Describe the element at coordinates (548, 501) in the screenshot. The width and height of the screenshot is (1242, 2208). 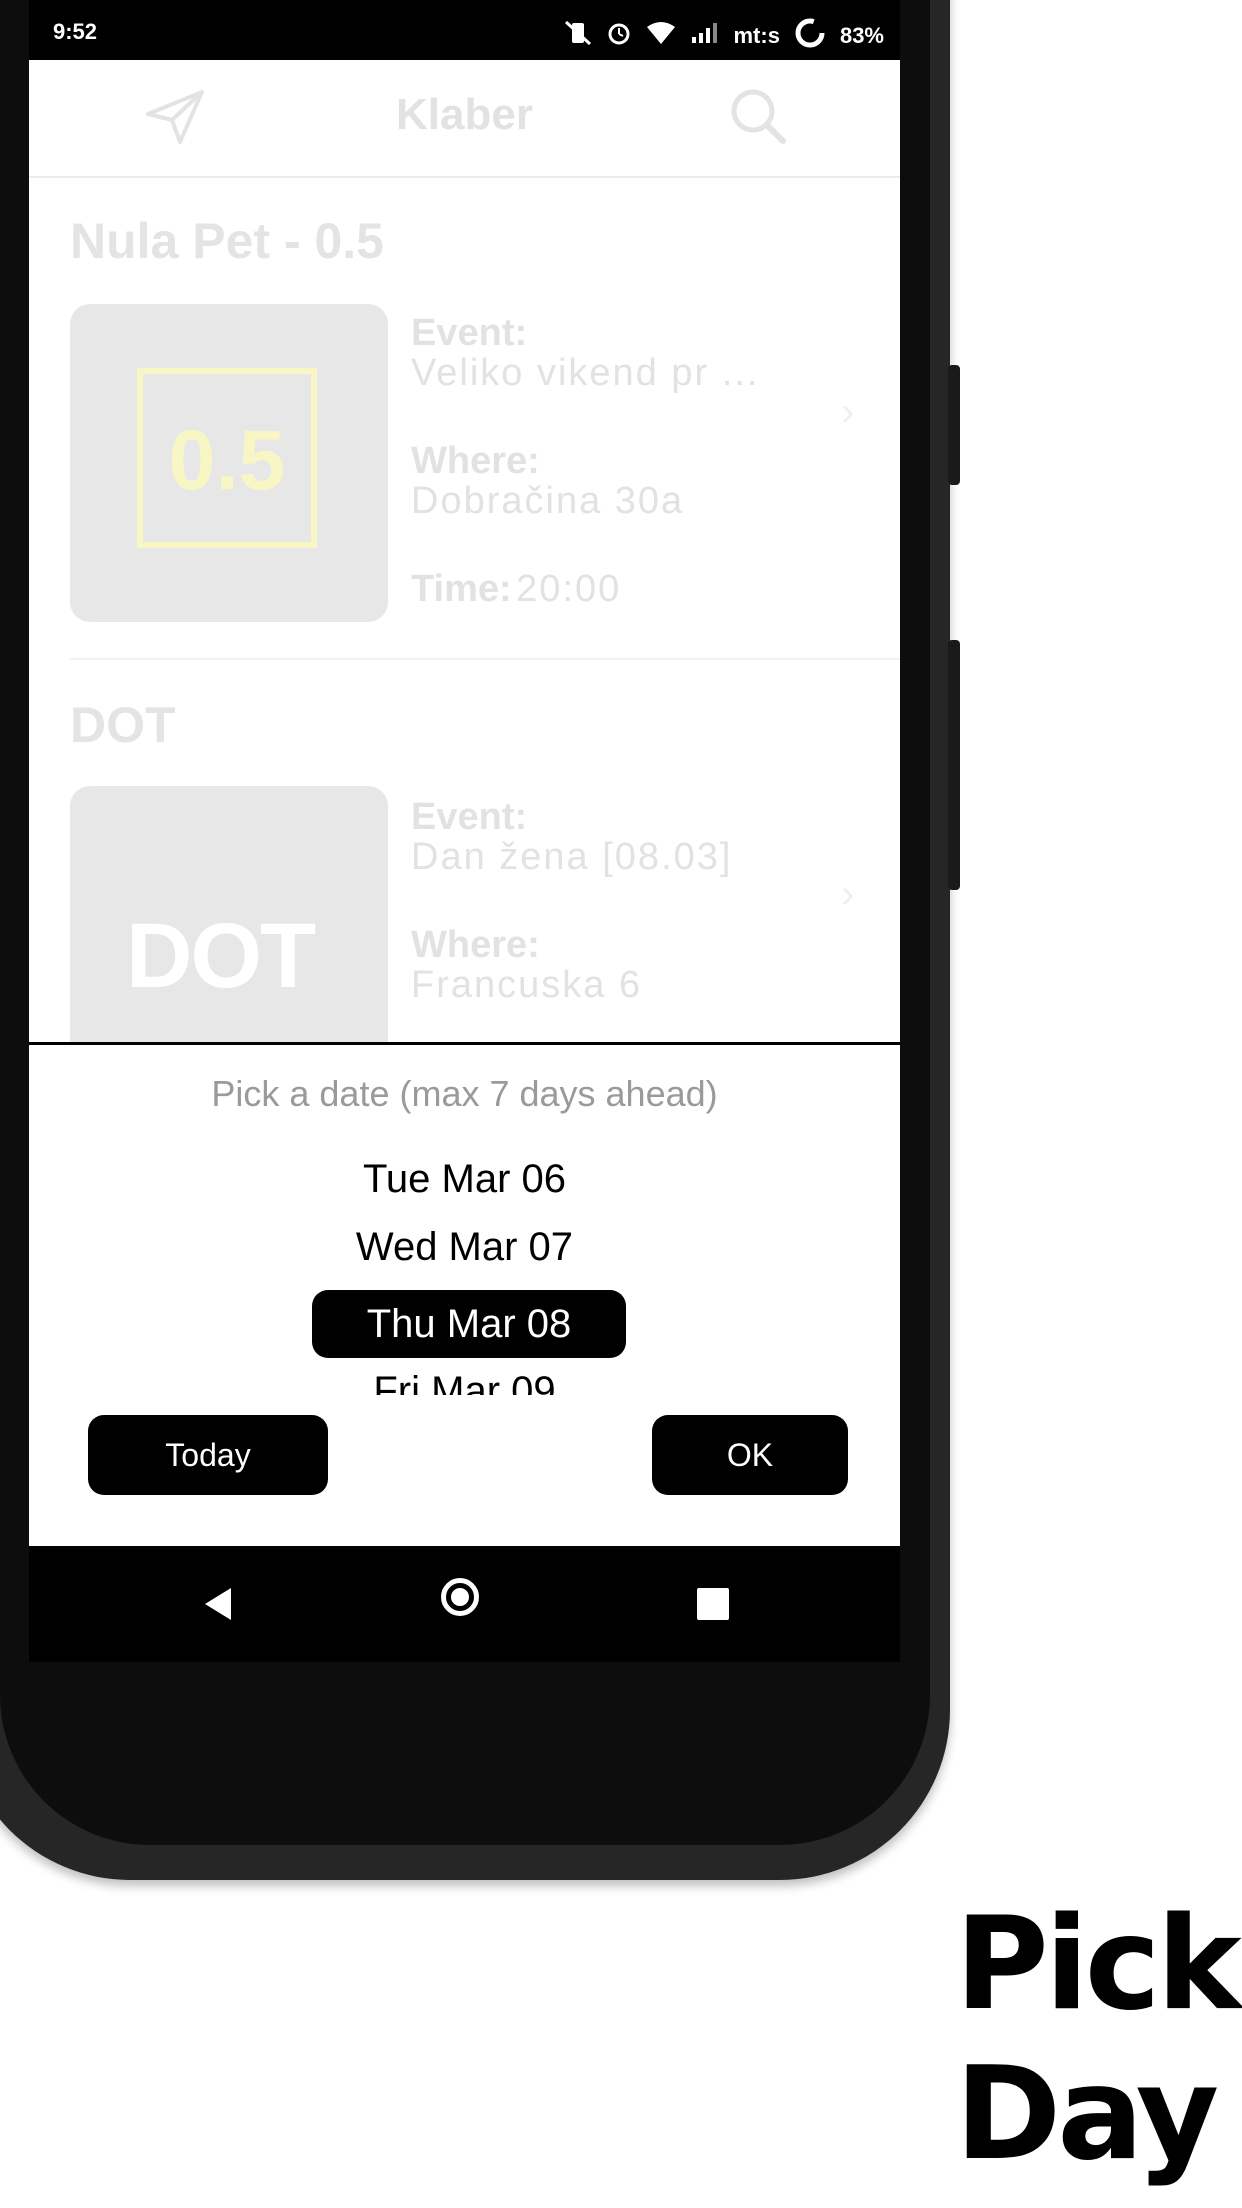
I see `where-value: Dobračina 30a` at that location.